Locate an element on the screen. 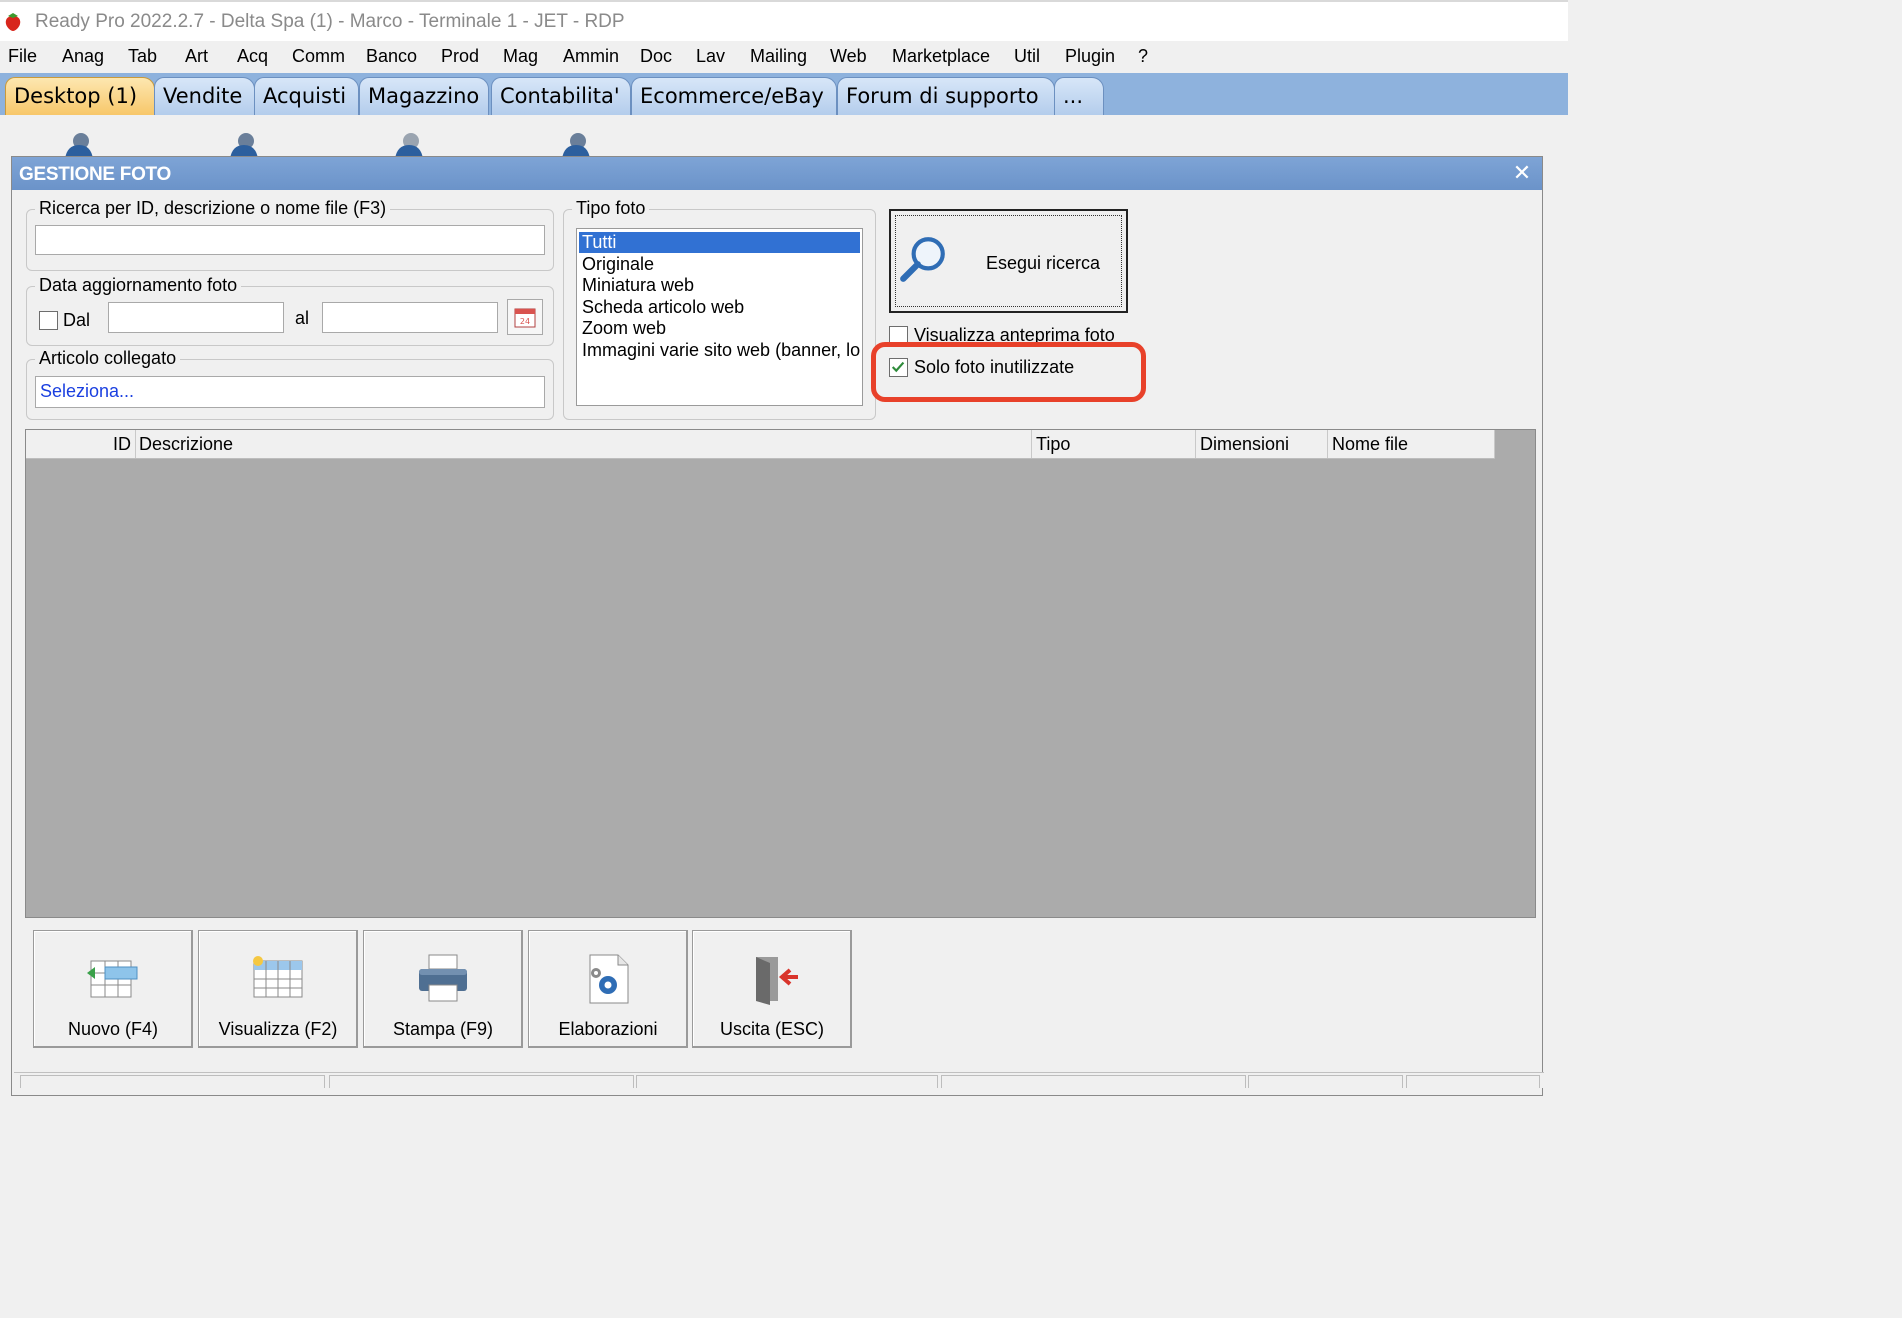 The height and width of the screenshot is (1318, 1902). solo-inutilizzate-label: Solo foto inutilizzate is located at coordinates (994, 367).